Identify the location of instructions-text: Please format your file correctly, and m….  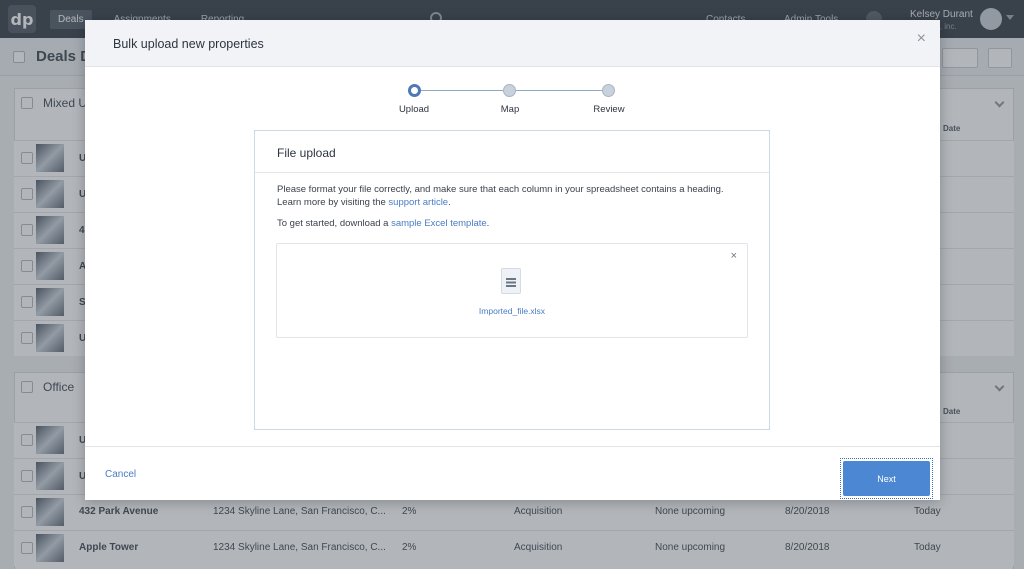
(500, 189).